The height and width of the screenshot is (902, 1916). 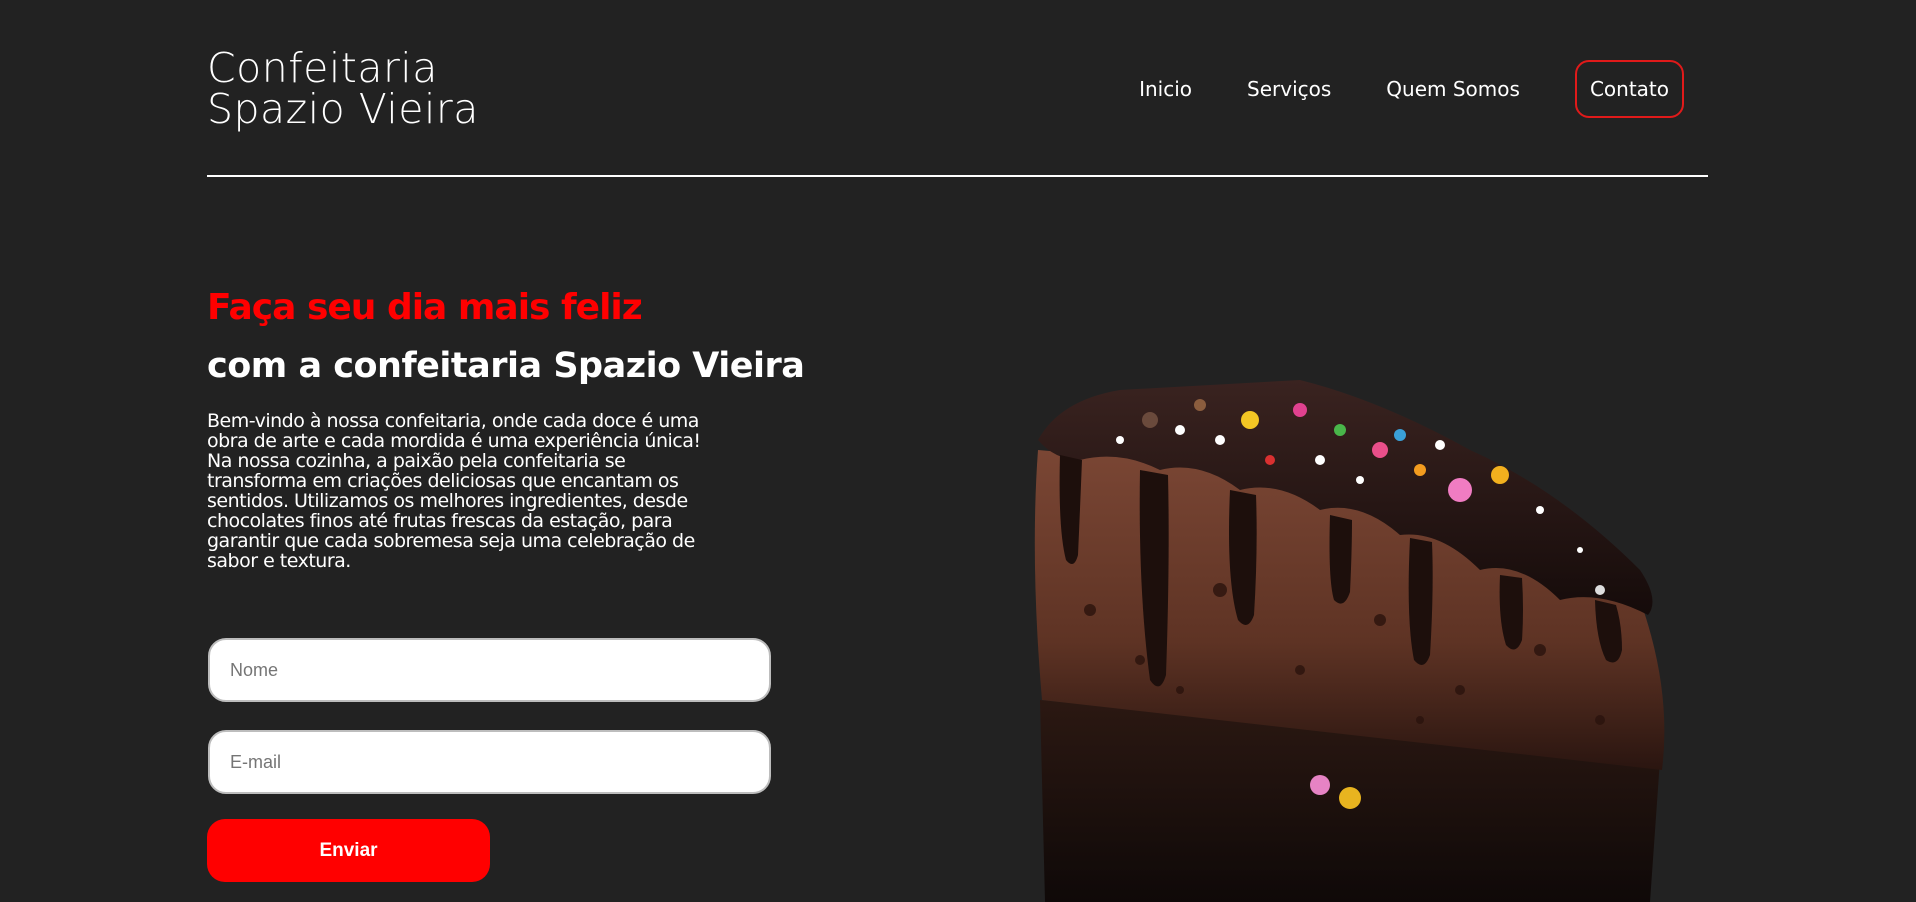 I want to click on nav-link-quem-somos: Quem Somos, so click(x=1453, y=89).